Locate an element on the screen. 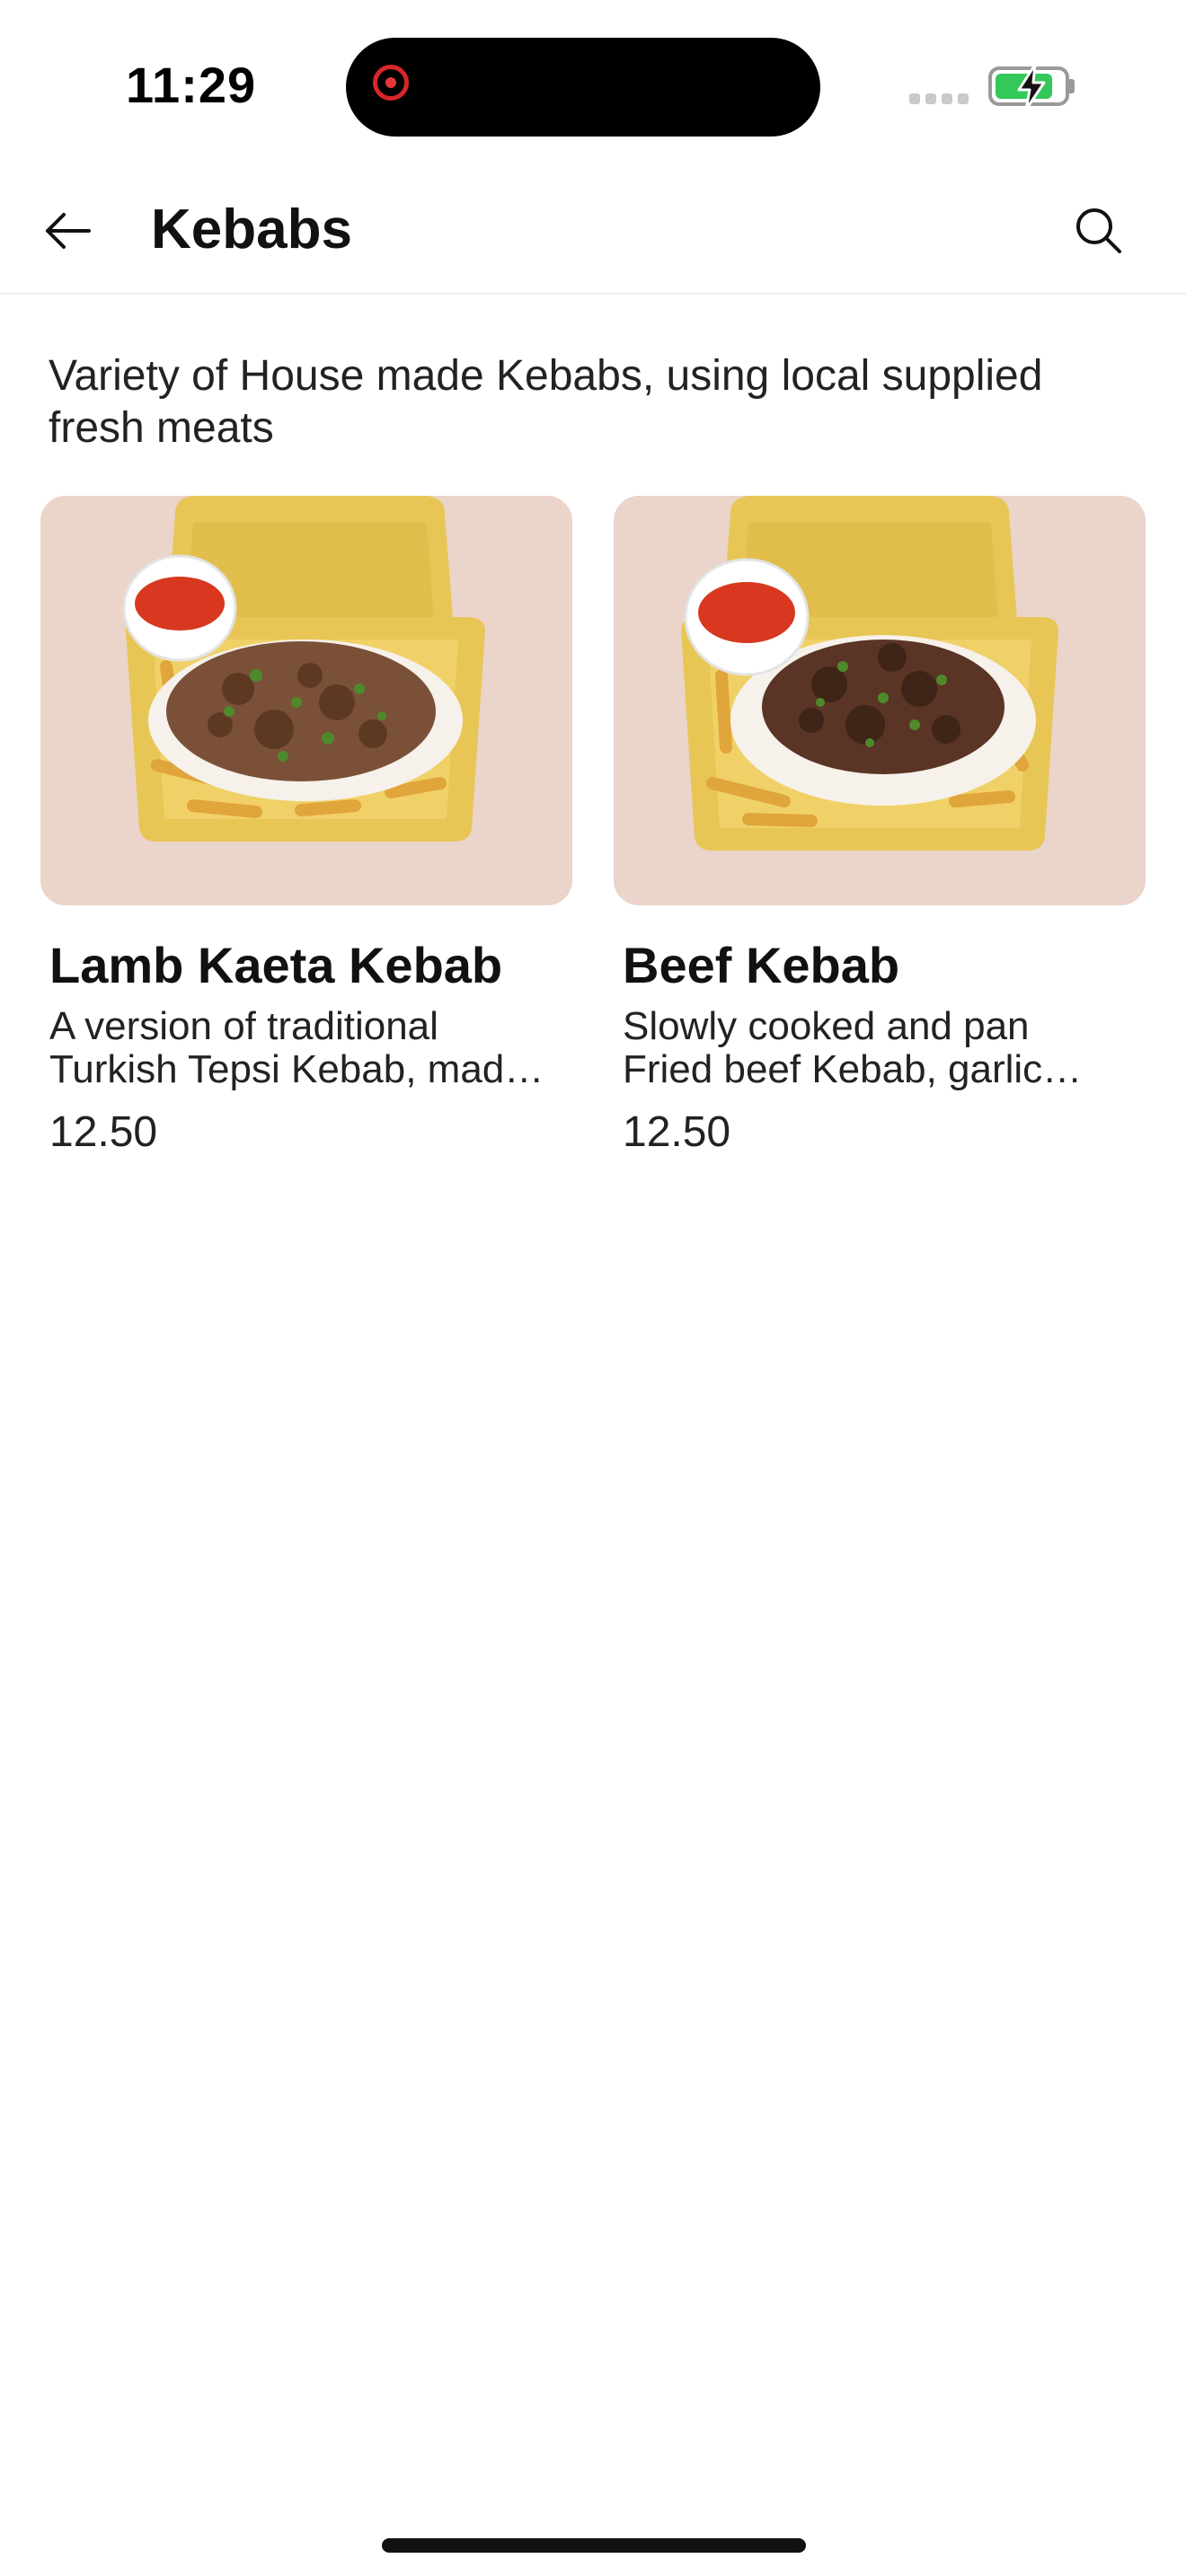 Image resolution: width=1186 pixels, height=2576 pixels. battery-nub is located at coordinates (1072, 86).